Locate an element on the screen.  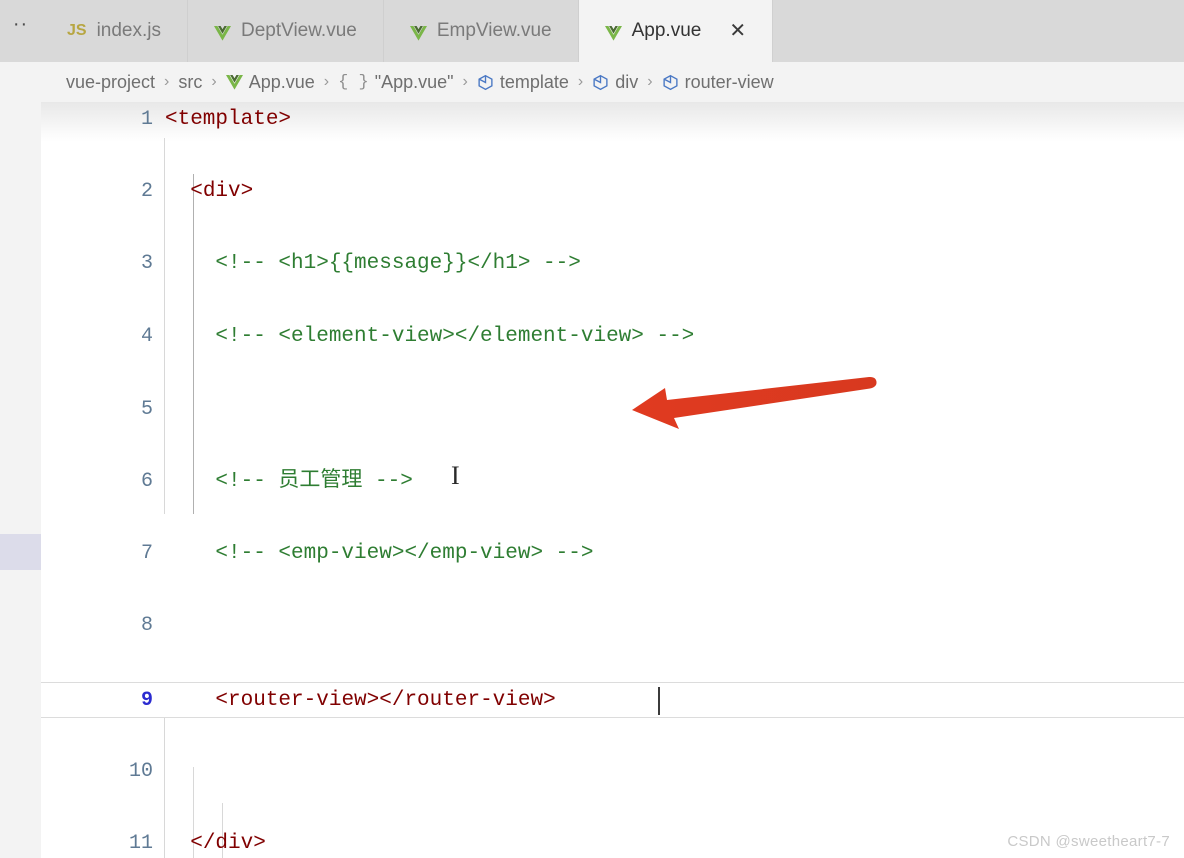
code-line: 5 is located at coordinates (612, 410).